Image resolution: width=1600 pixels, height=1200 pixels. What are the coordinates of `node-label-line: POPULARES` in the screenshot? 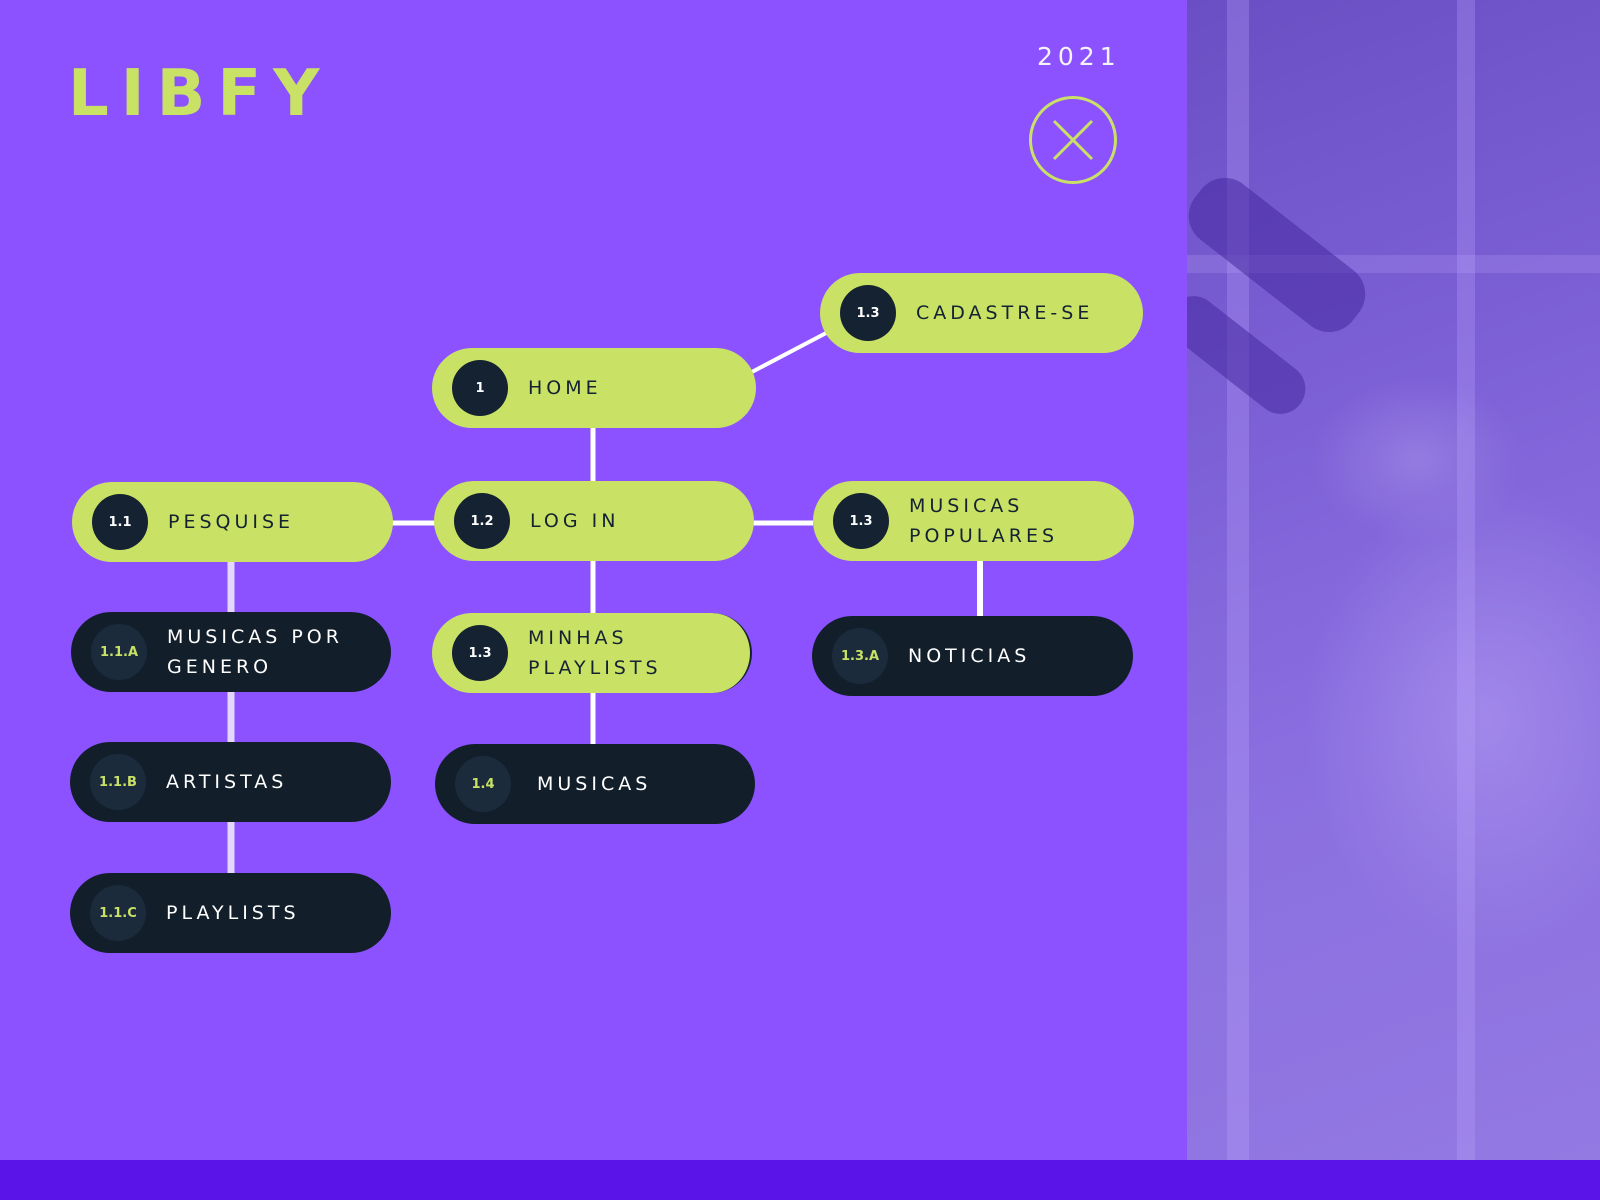 It's located at (984, 536).